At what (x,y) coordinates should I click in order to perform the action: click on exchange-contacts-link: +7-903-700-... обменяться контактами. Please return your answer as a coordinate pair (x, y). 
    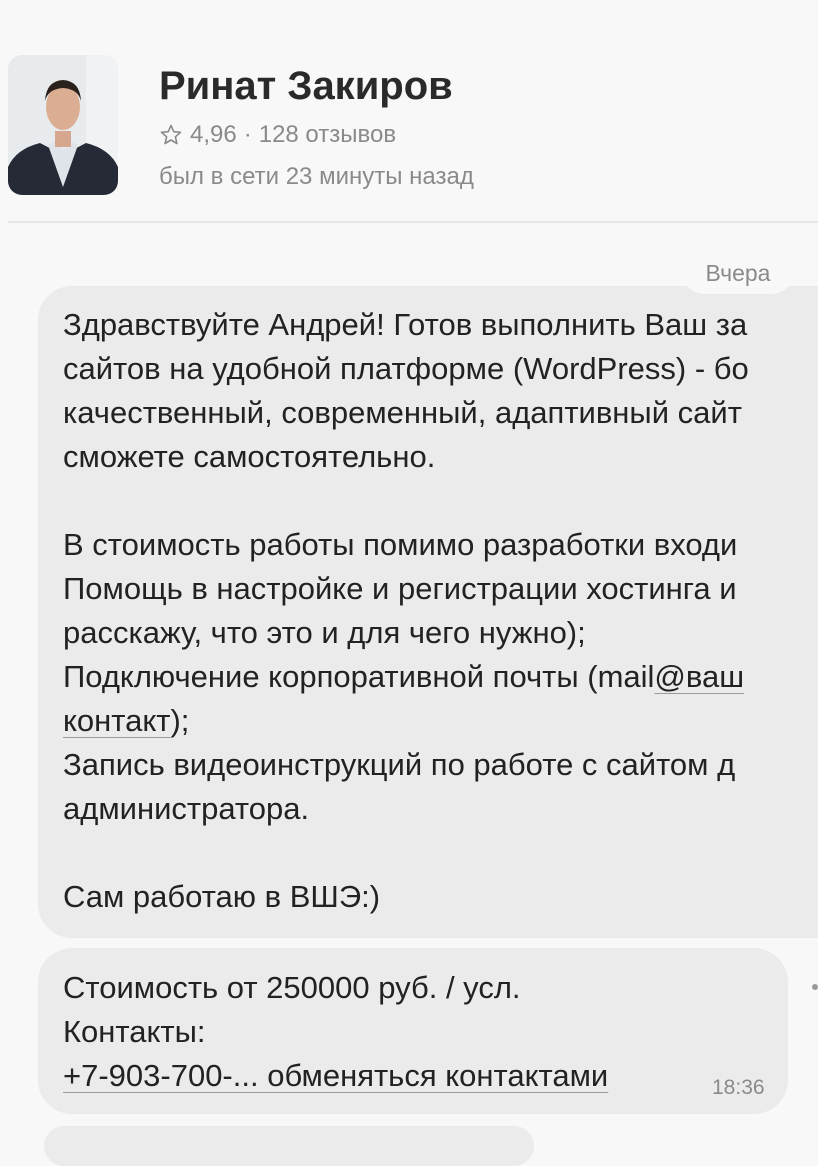
    Looking at the image, I should click on (335, 1076).